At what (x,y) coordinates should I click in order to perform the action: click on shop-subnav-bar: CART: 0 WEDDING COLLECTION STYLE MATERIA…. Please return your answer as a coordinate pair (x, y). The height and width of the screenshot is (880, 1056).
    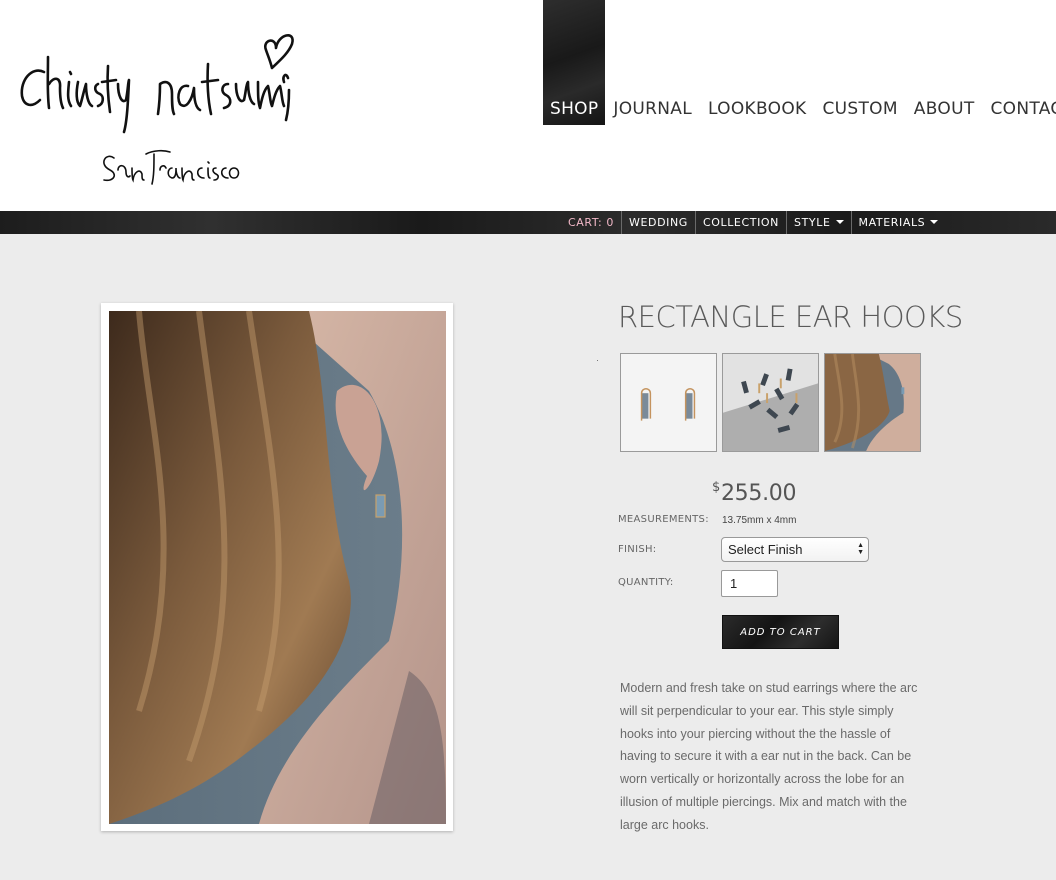
    Looking at the image, I should click on (528, 222).